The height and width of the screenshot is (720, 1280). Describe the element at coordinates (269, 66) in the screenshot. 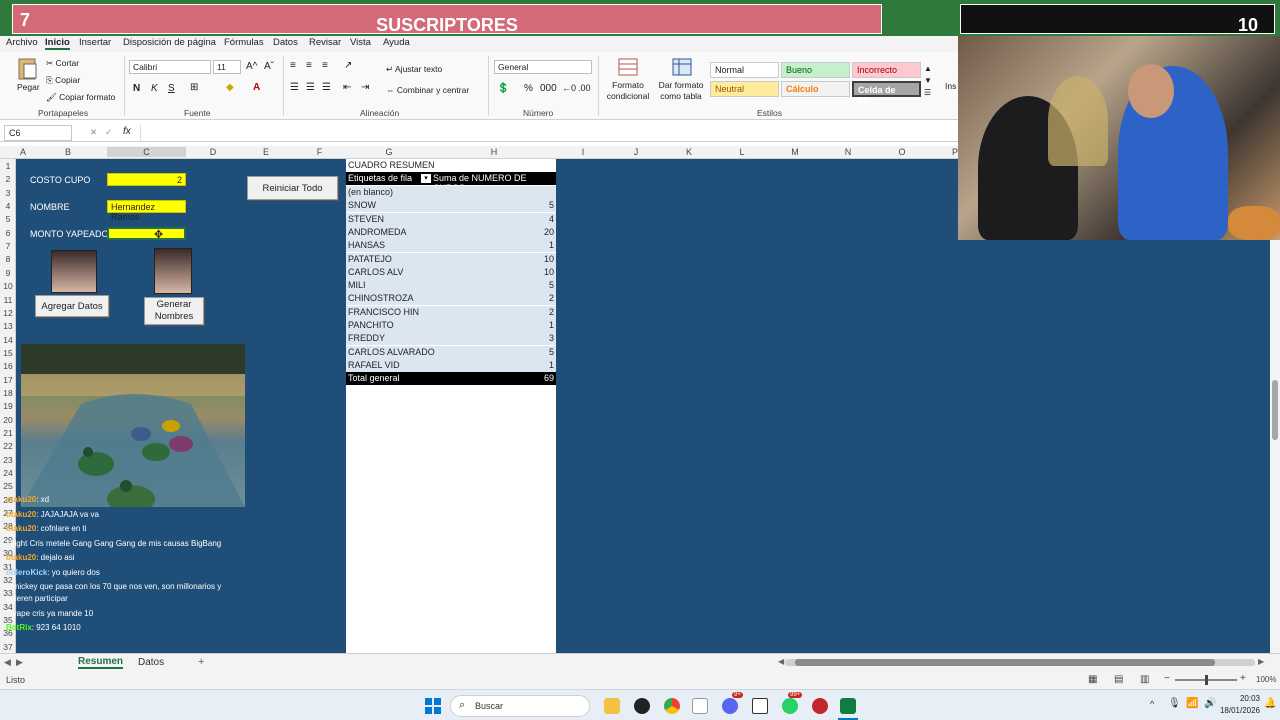

I see `decrease-font-icon: Aˇ` at that location.